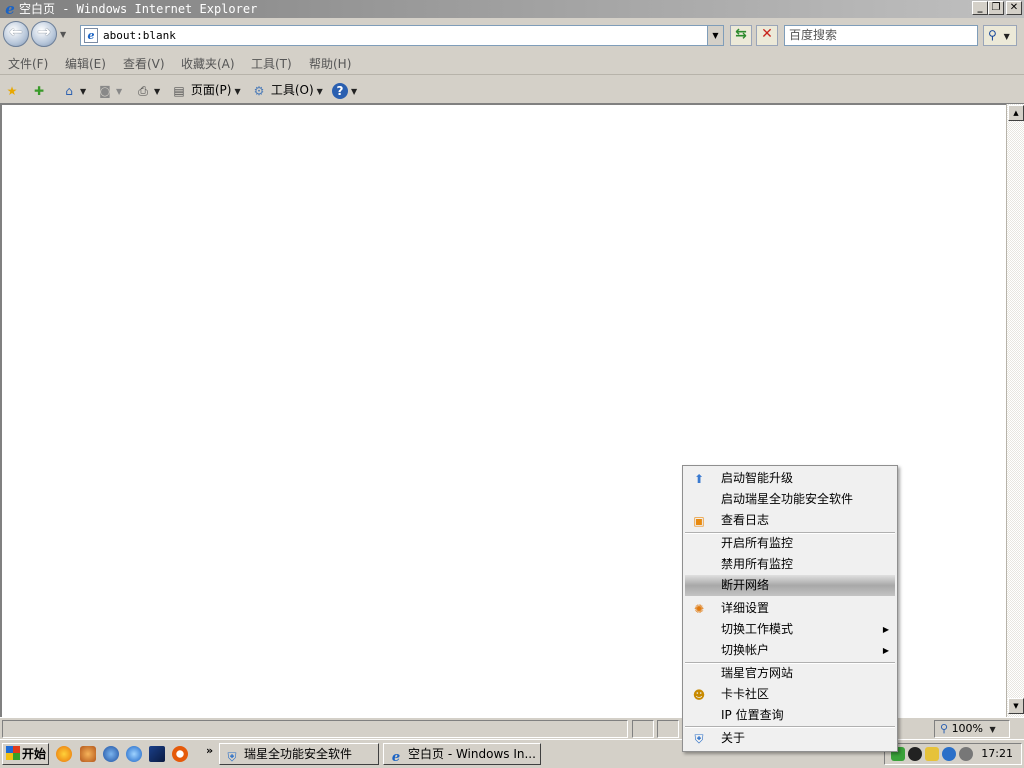 The width and height of the screenshot is (1024, 768). What do you see at coordinates (157, 754) in the screenshot?
I see `show-desktop-icon` at bounding box center [157, 754].